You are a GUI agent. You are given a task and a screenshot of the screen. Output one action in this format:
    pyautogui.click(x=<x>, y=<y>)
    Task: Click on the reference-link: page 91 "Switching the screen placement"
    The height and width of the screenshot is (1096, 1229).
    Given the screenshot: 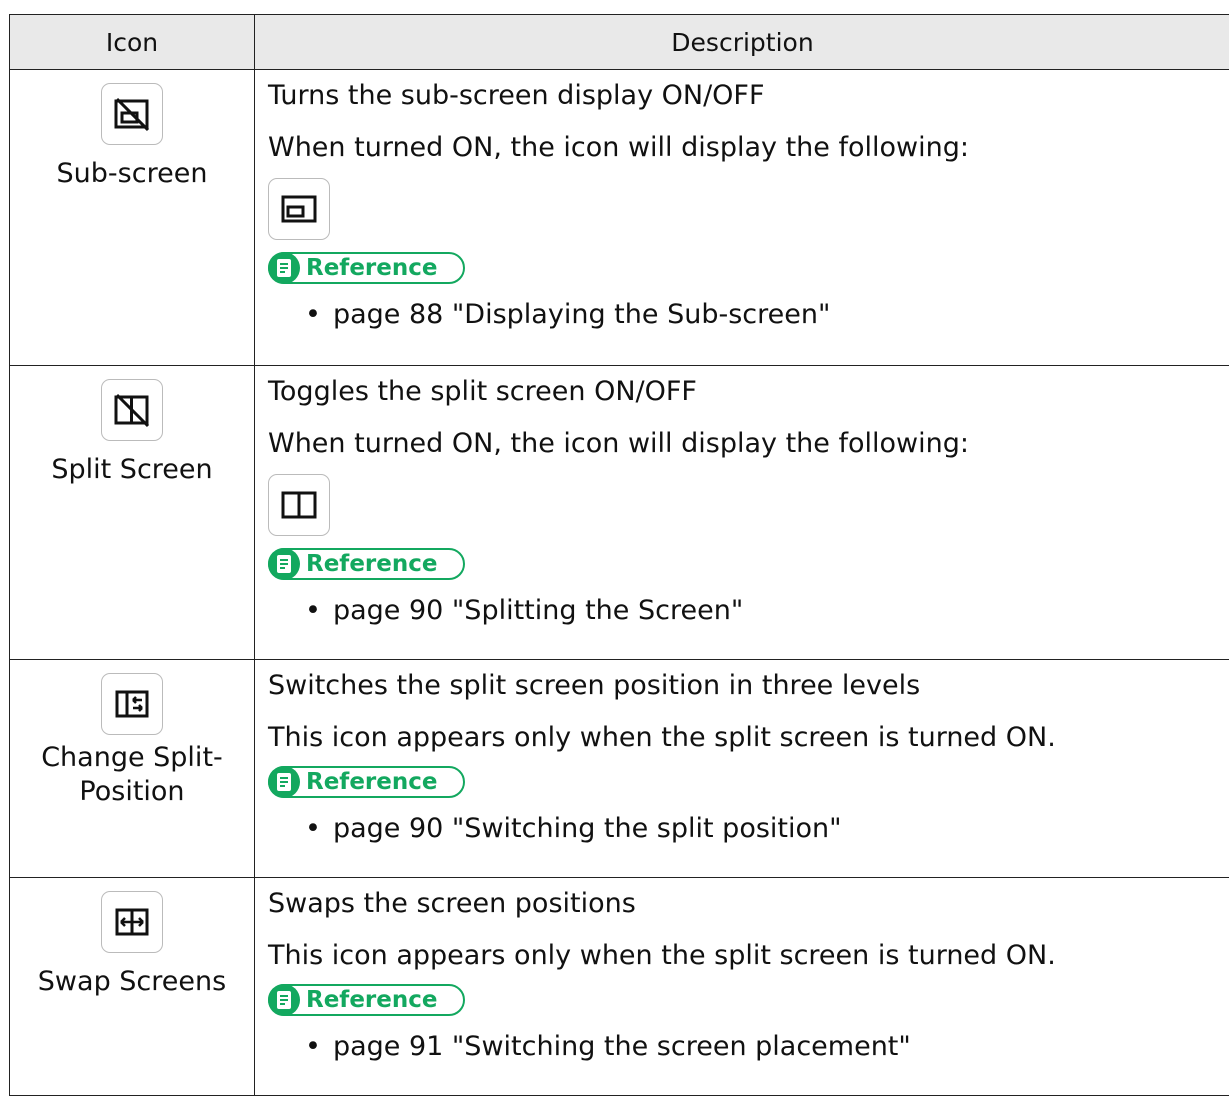 What is the action you would take?
    pyautogui.click(x=748, y=1047)
    